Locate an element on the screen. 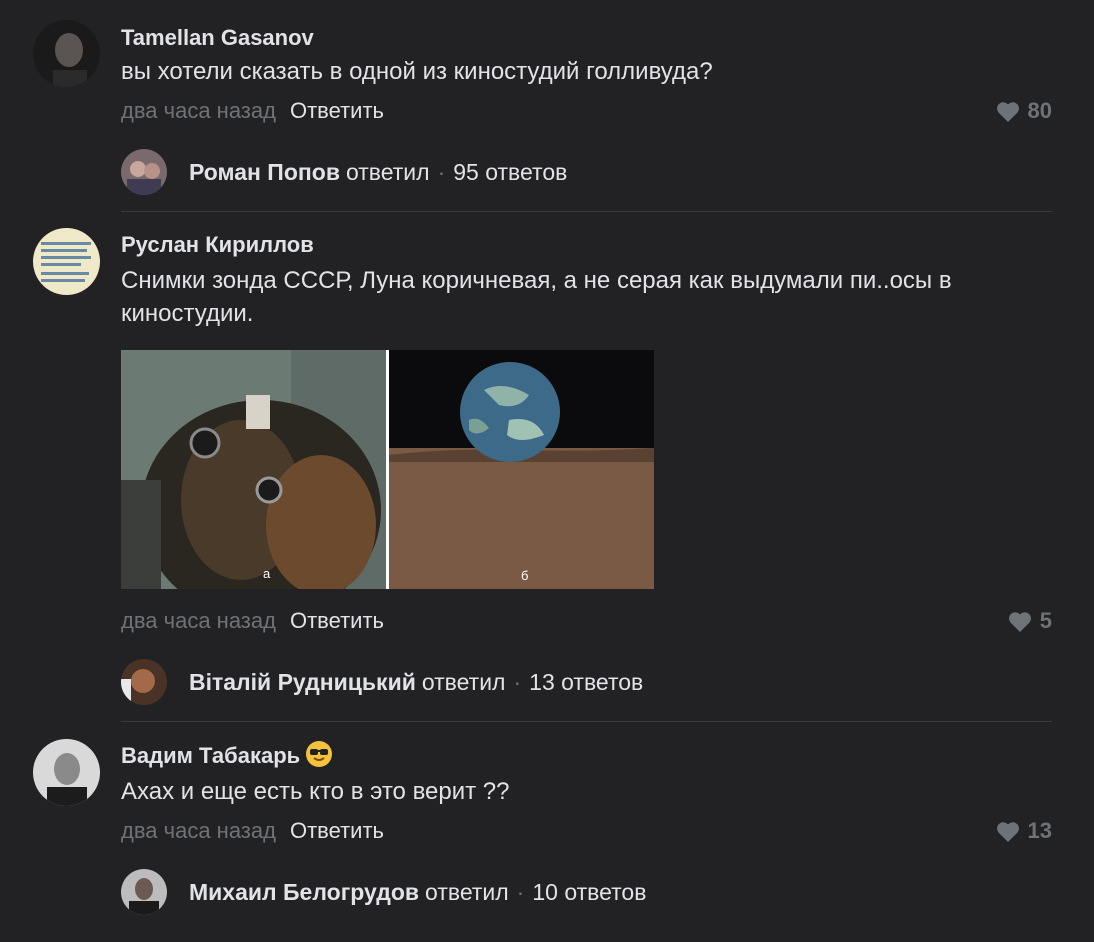 The image size is (1094, 942). sunglasses-emoji-icon is located at coordinates (319, 754).